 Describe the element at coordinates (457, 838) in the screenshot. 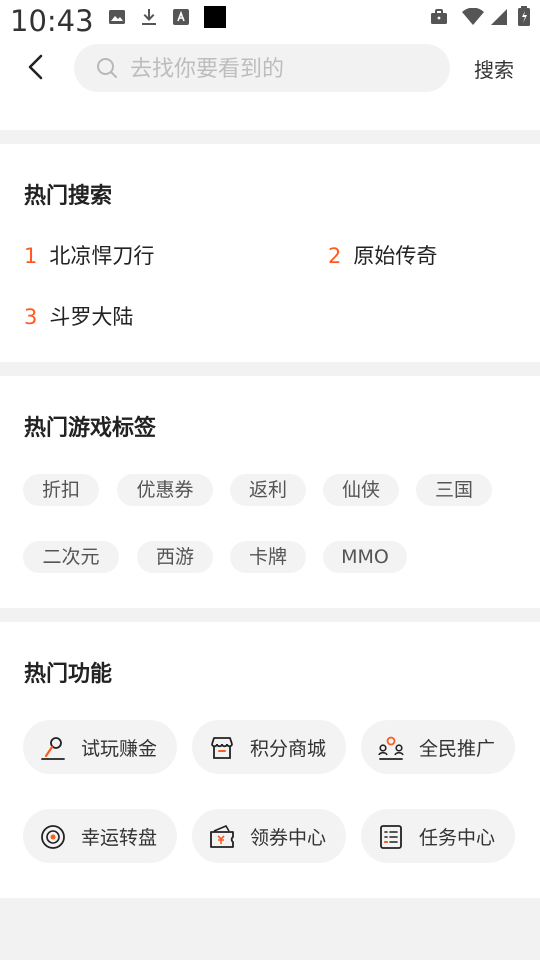

I see `function-label: 任务中心` at that location.